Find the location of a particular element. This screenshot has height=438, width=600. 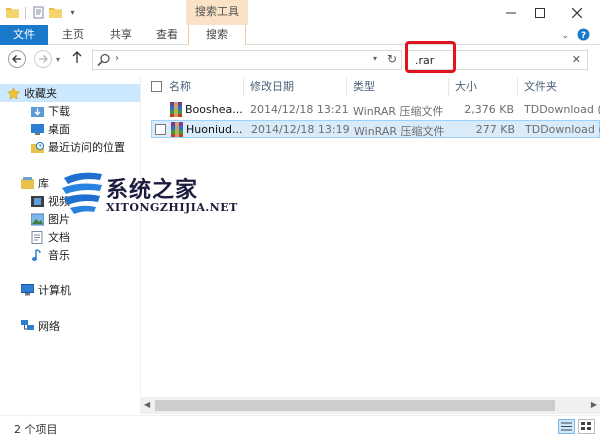

ribbon-right-controls: ⌄ ? is located at coordinates (575, 36).